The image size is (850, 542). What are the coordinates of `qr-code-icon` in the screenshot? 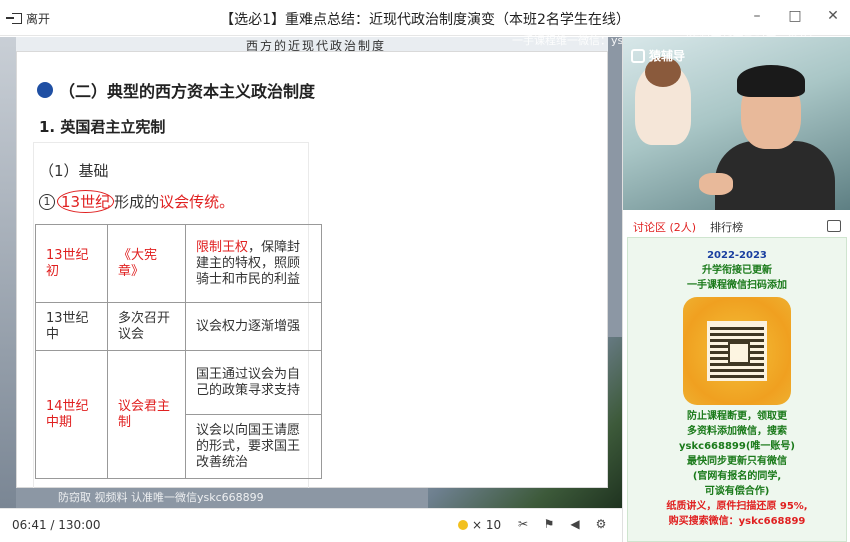 It's located at (737, 351).